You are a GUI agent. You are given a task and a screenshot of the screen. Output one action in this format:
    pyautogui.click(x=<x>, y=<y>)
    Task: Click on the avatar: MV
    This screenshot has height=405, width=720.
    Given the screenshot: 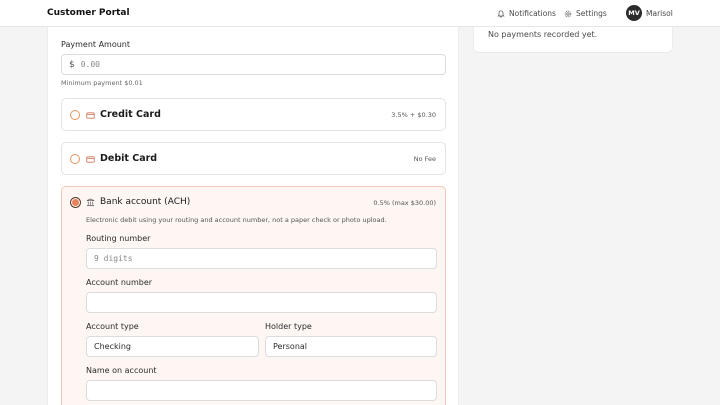 What is the action you would take?
    pyautogui.click(x=634, y=13)
    